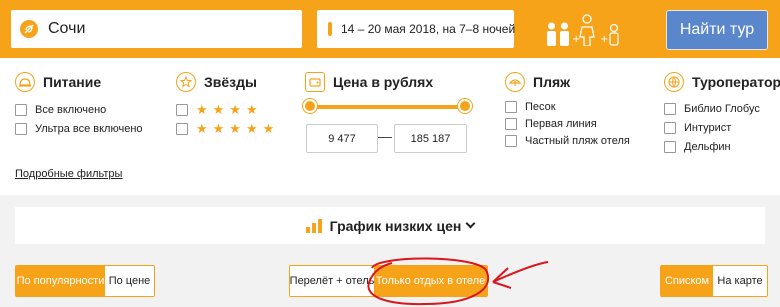 The width and height of the screenshot is (780, 307). I want to click on food-filter: Питание Все включено Ультра все включено, so click(79, 105).